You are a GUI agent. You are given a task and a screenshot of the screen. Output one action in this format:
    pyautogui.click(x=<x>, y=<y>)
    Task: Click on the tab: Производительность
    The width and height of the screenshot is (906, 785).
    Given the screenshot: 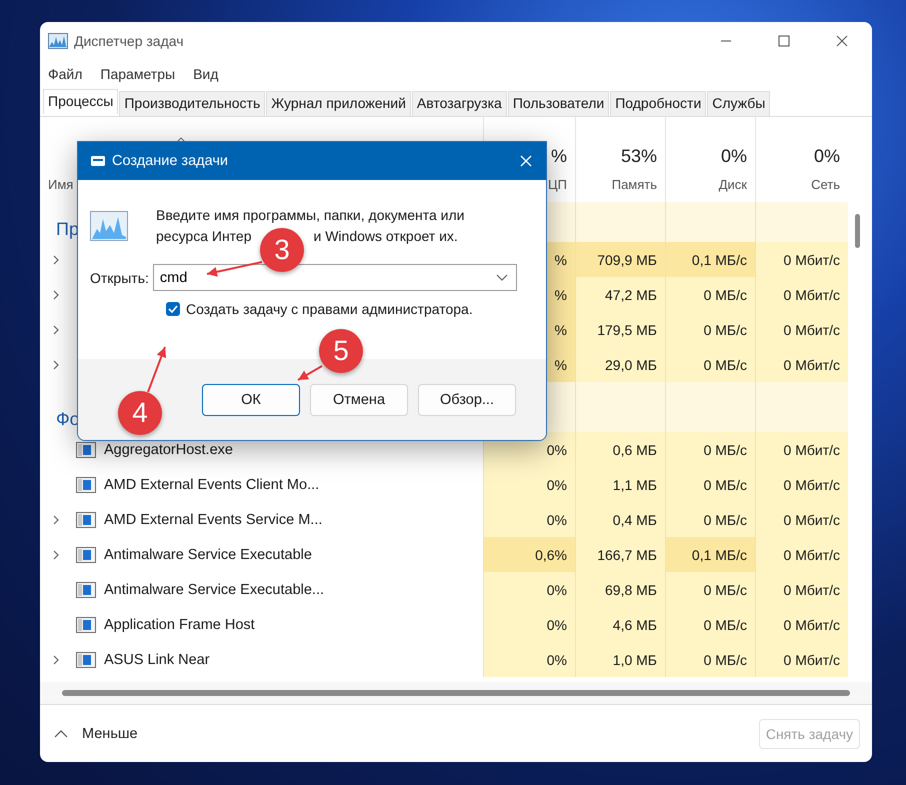 What is the action you would take?
    pyautogui.click(x=192, y=103)
    